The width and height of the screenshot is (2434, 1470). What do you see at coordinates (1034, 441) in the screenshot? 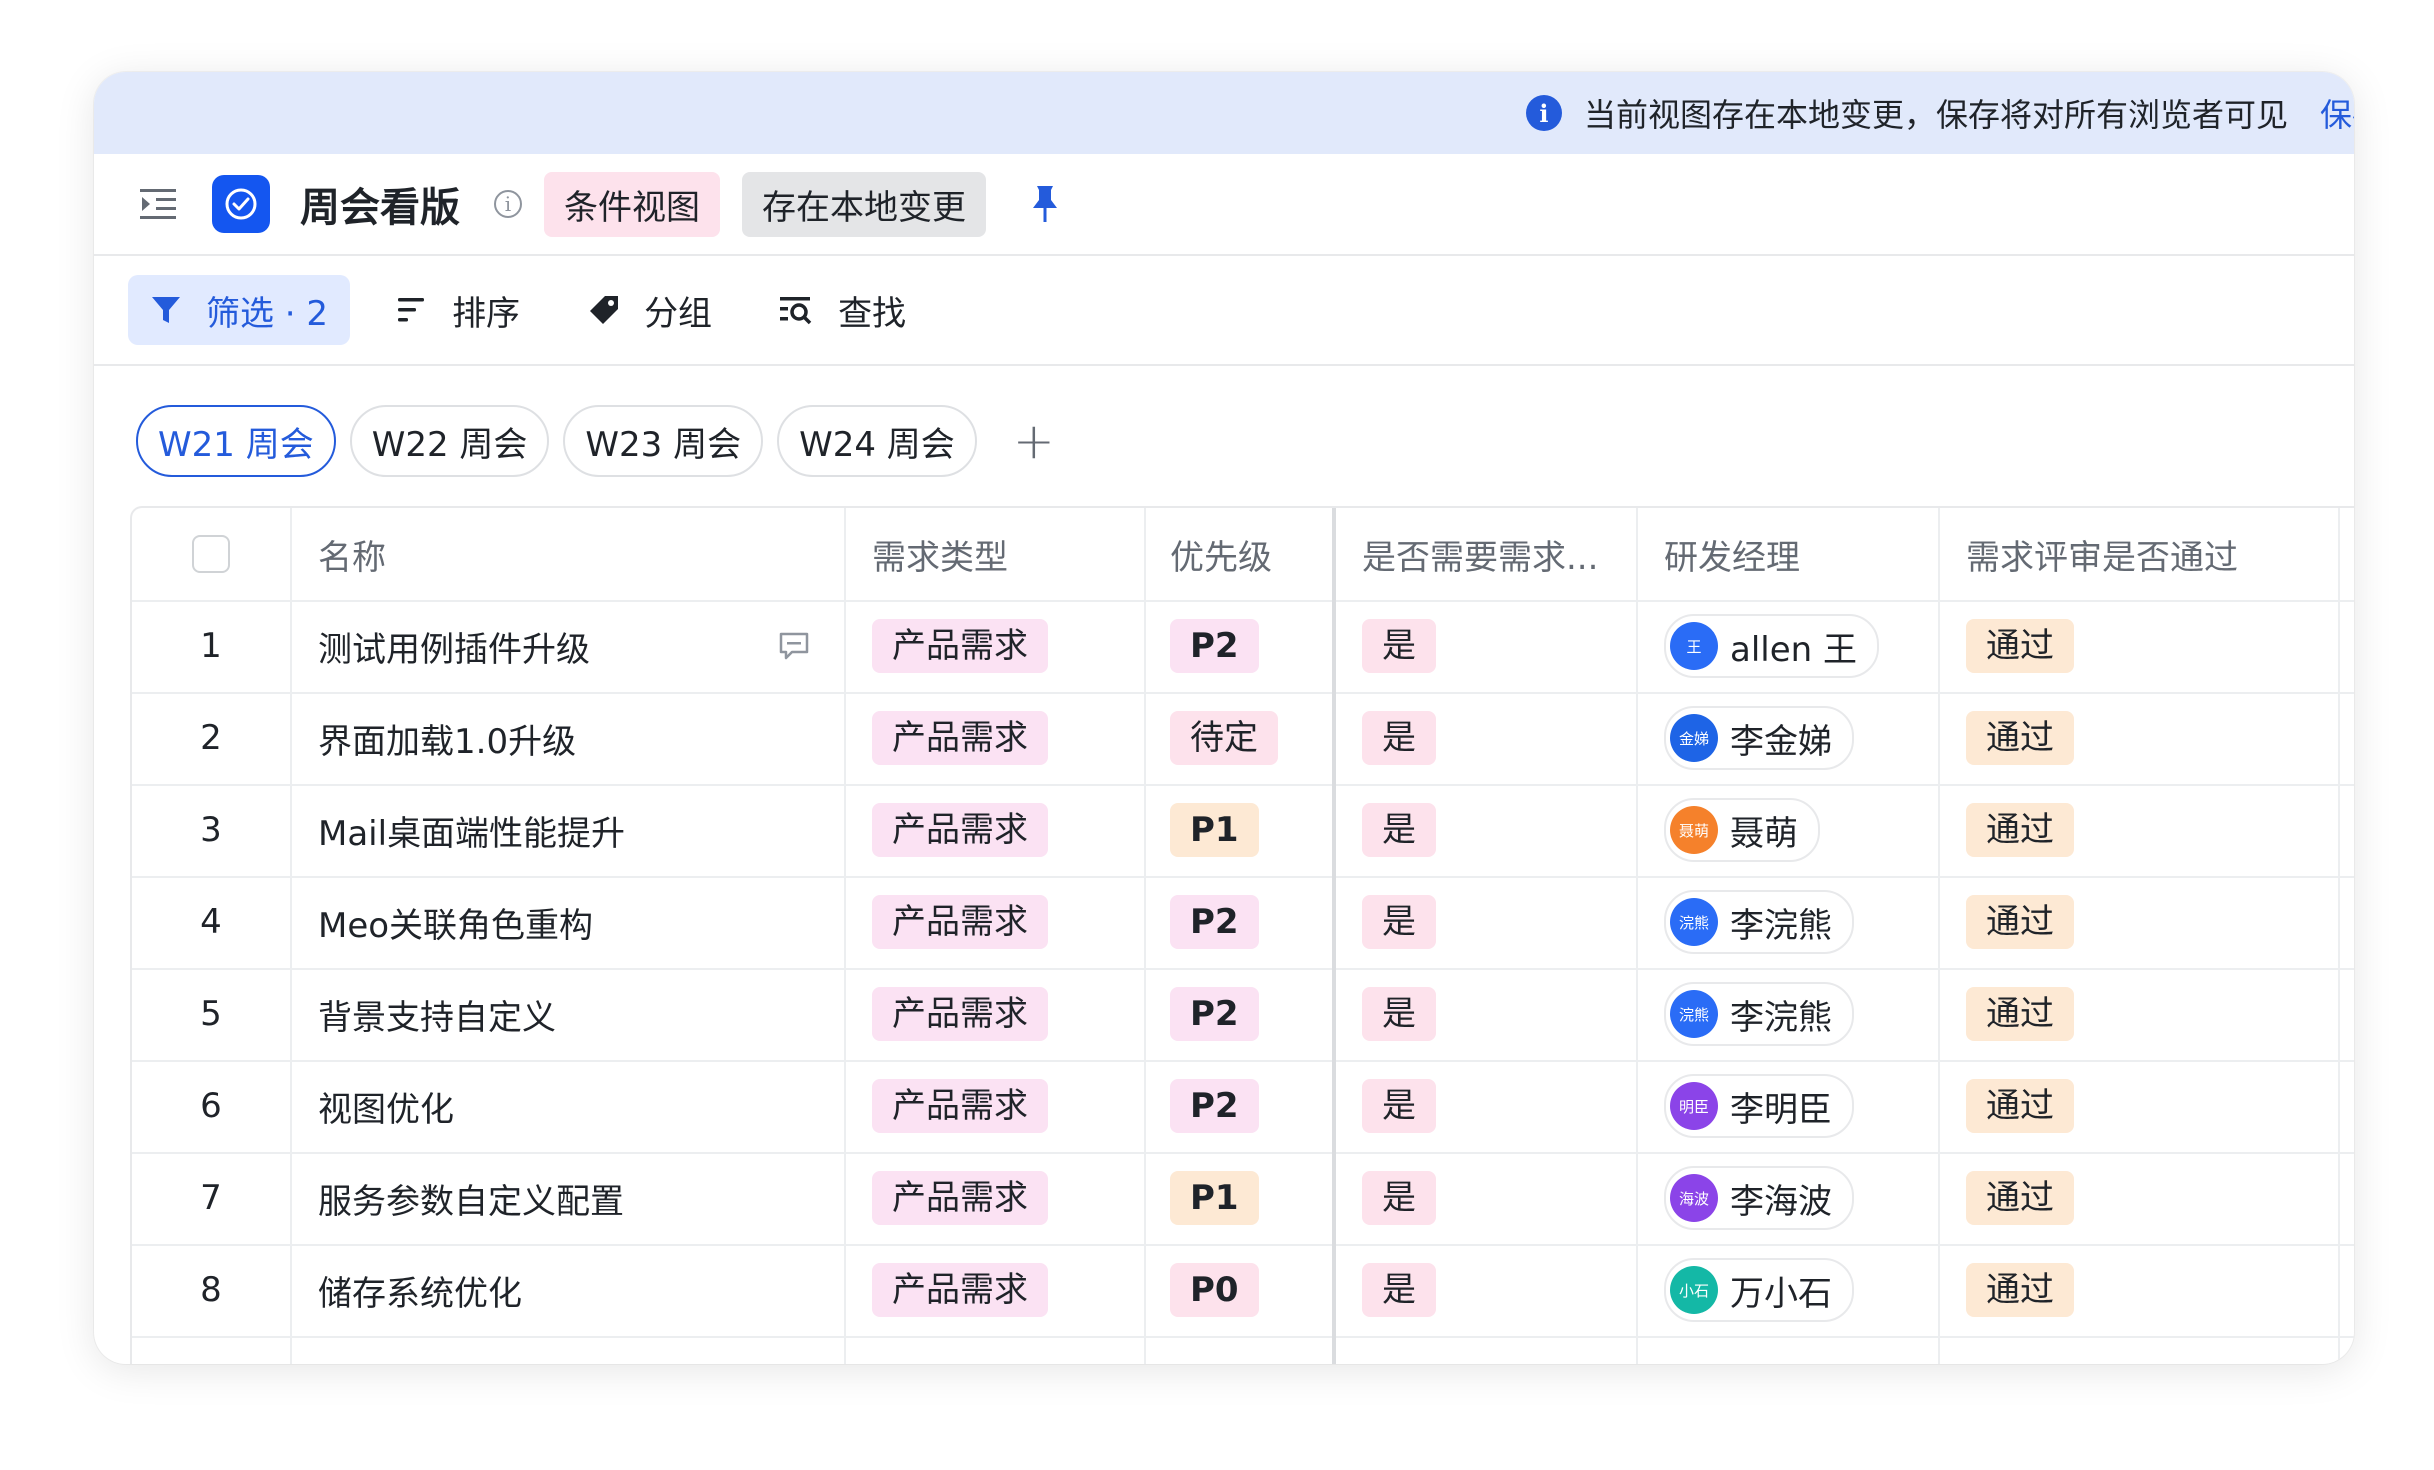
I see `add-tab-icon: +` at bounding box center [1034, 441].